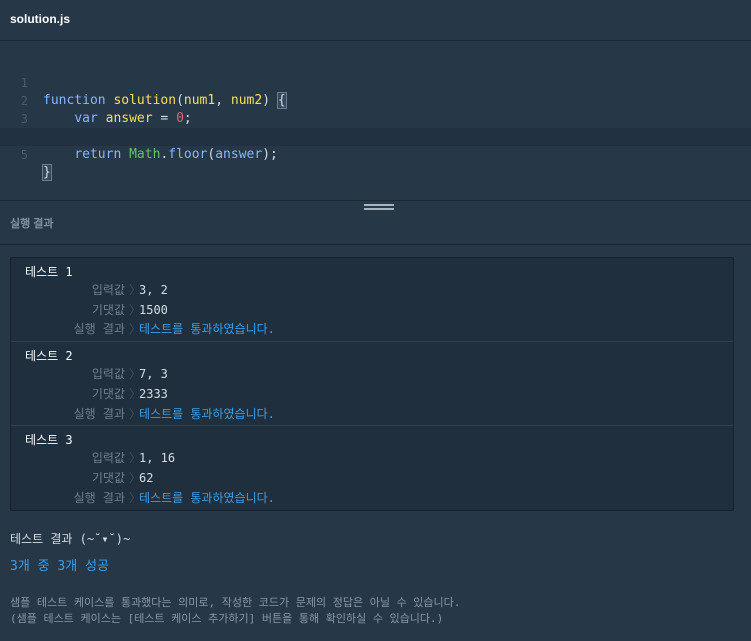 This screenshot has width=751, height=641. Describe the element at coordinates (40, 19) in the screenshot. I see `file-name: solution.js` at that location.